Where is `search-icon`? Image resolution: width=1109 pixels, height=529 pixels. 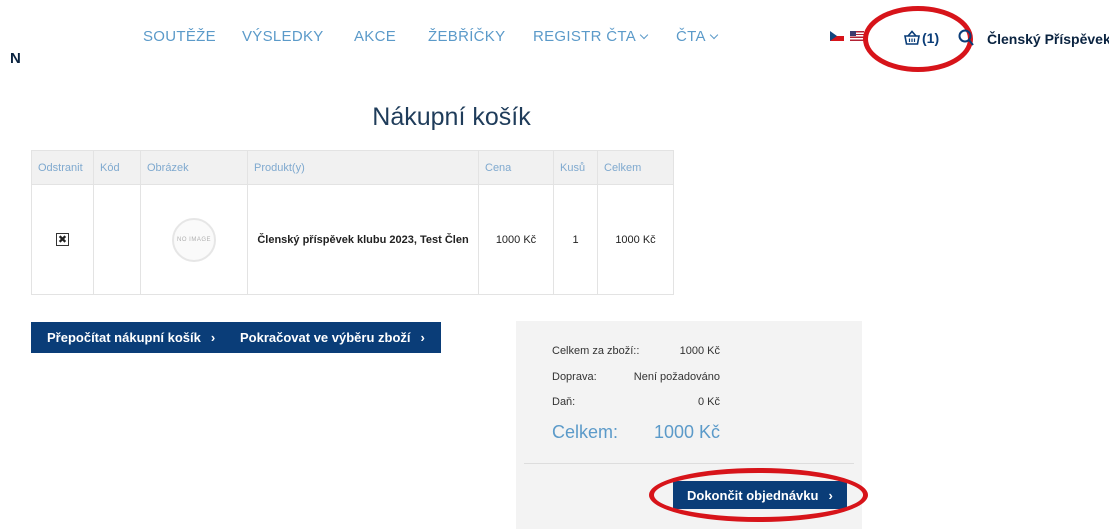 search-icon is located at coordinates (966, 38).